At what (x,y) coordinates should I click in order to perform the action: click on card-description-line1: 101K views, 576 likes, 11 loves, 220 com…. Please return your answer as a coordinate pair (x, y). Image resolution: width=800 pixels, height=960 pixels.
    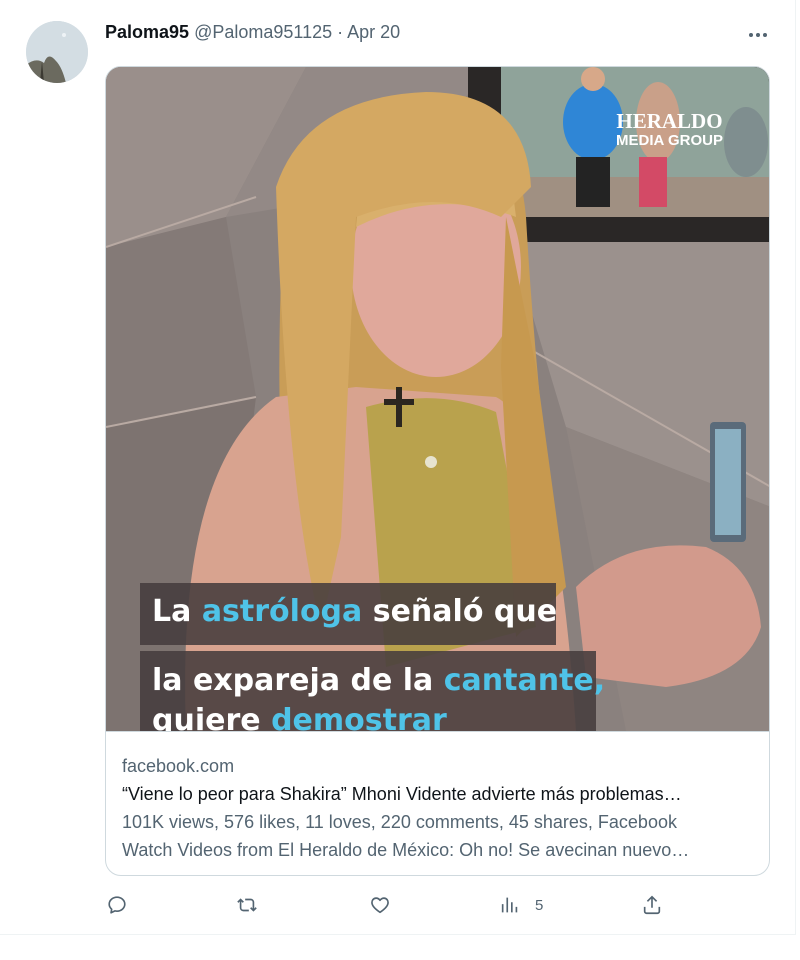
    Looking at the image, I should click on (399, 822).